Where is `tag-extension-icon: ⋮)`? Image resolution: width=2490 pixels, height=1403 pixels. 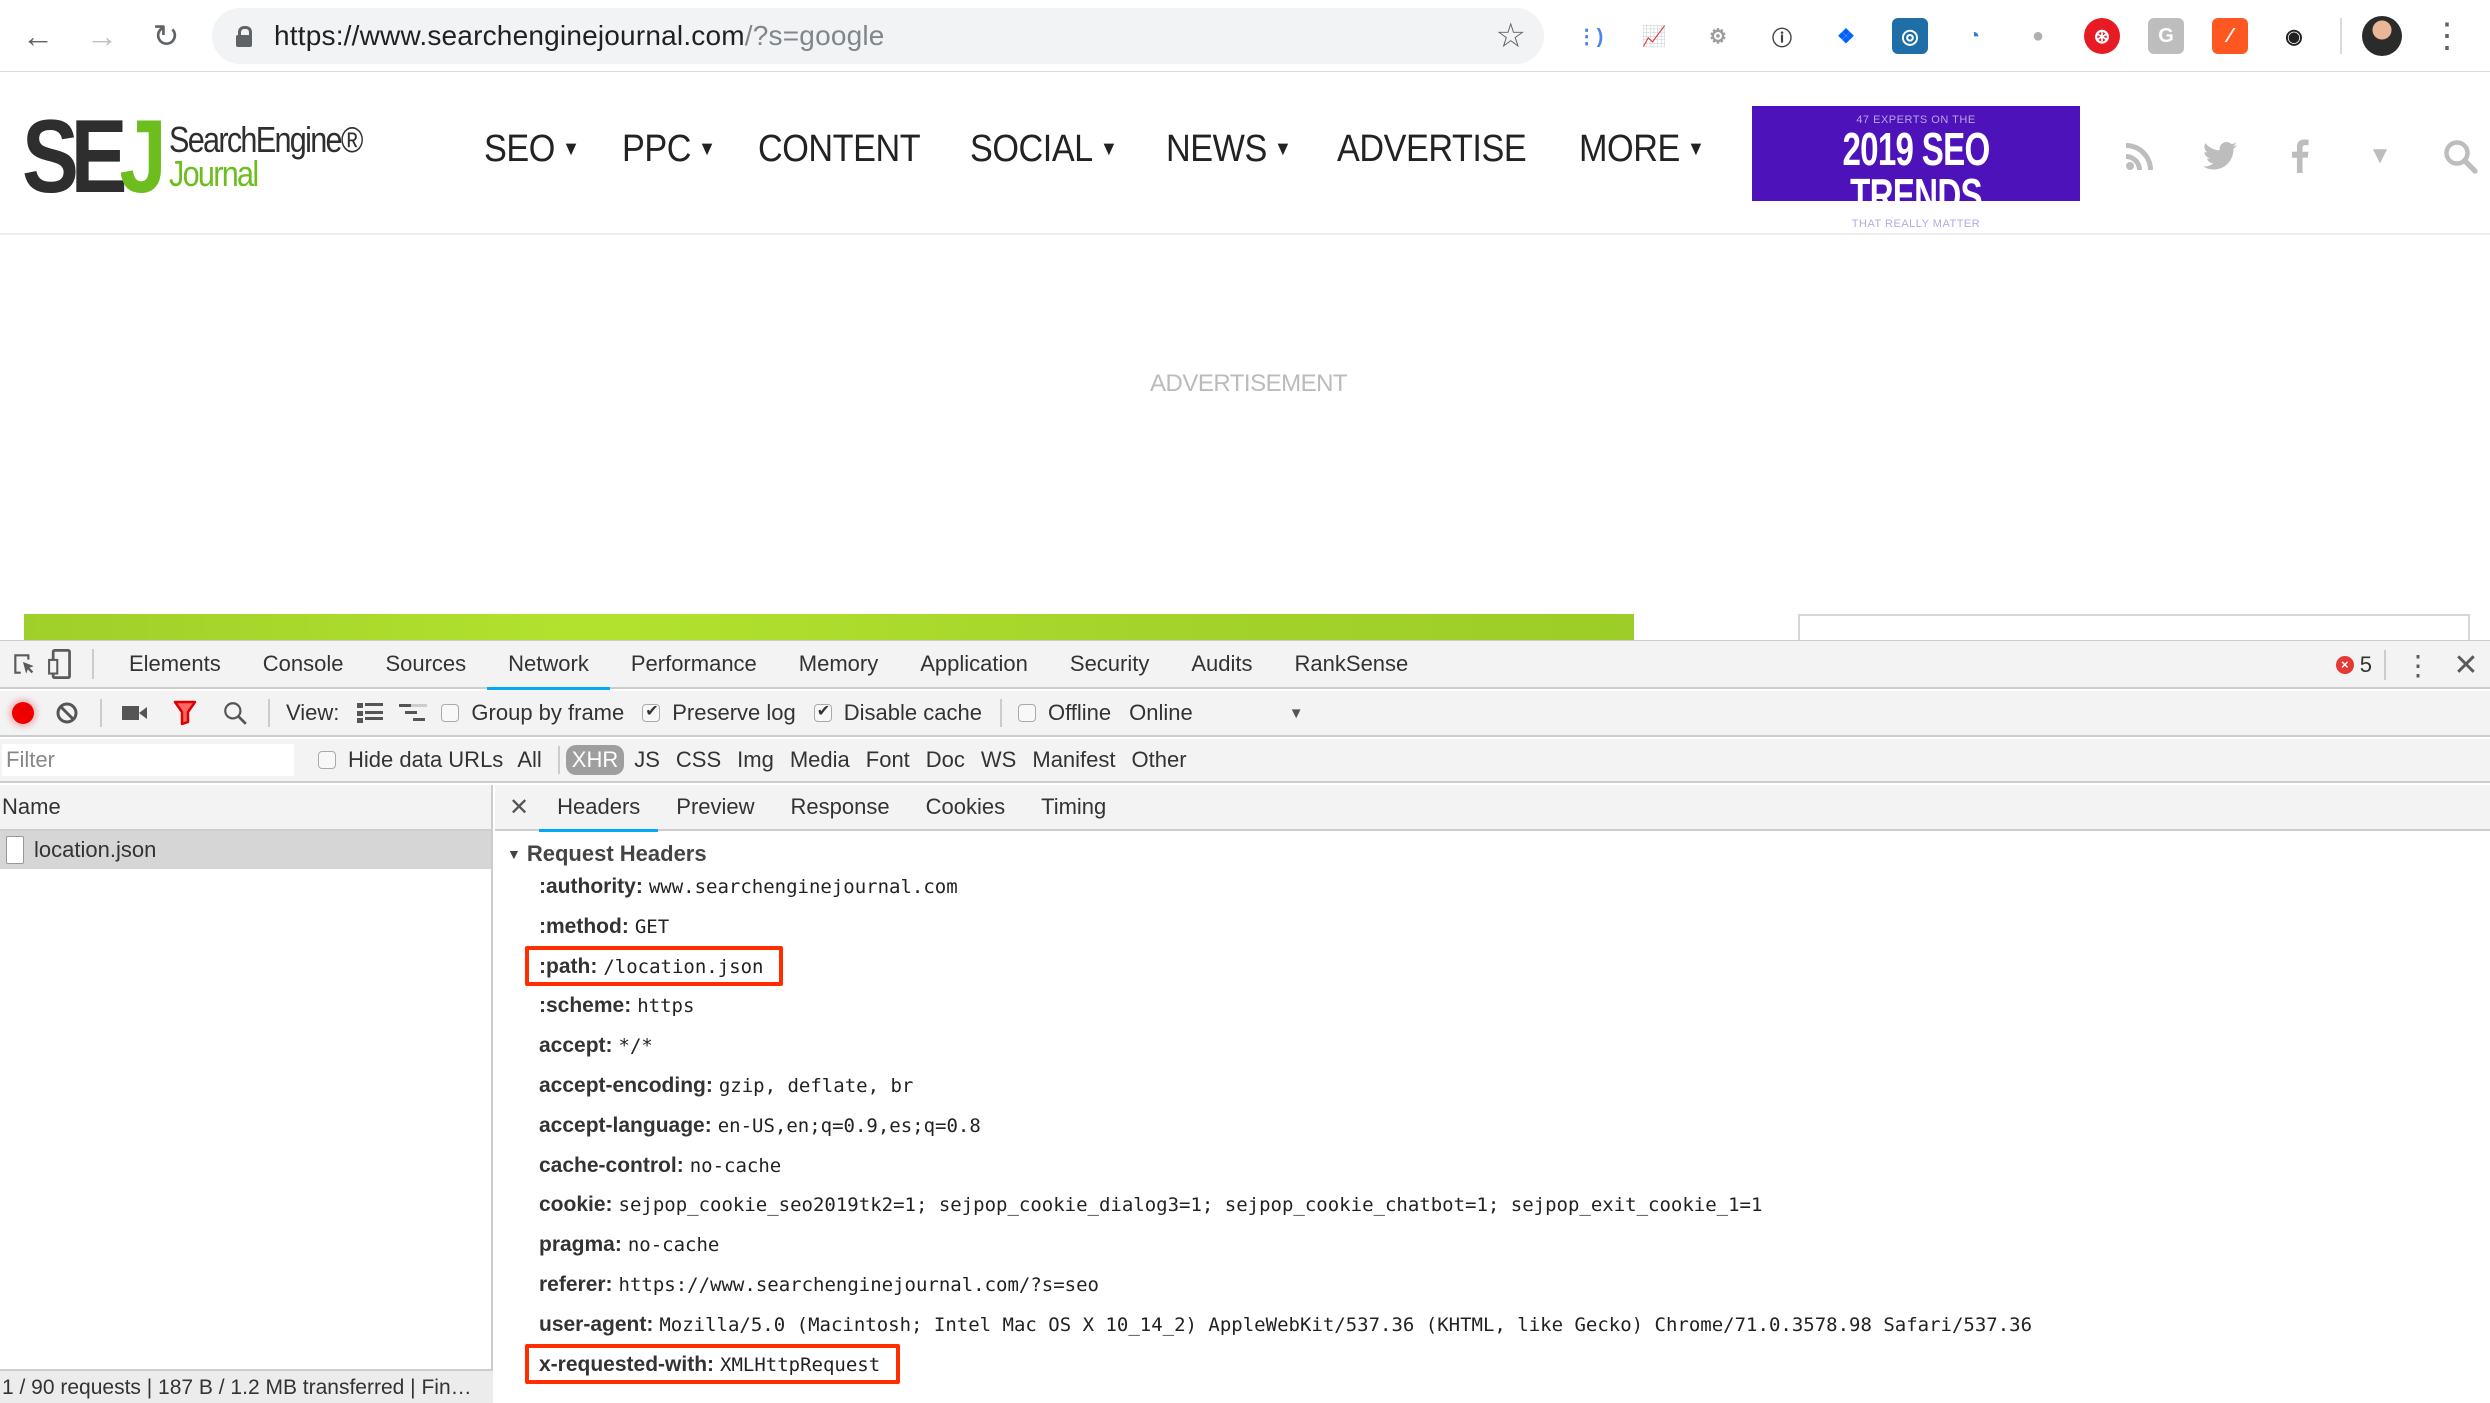 tag-extension-icon: ⋮) is located at coordinates (1590, 36).